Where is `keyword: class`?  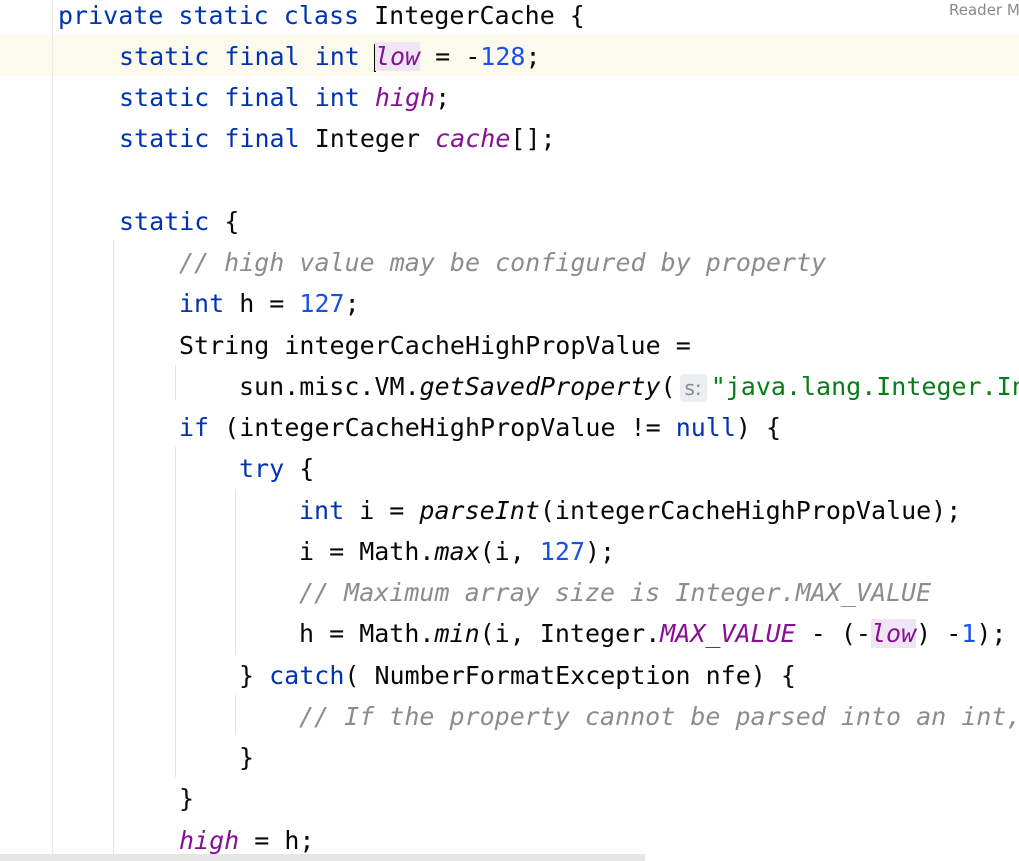 keyword: class is located at coordinates (321, 15).